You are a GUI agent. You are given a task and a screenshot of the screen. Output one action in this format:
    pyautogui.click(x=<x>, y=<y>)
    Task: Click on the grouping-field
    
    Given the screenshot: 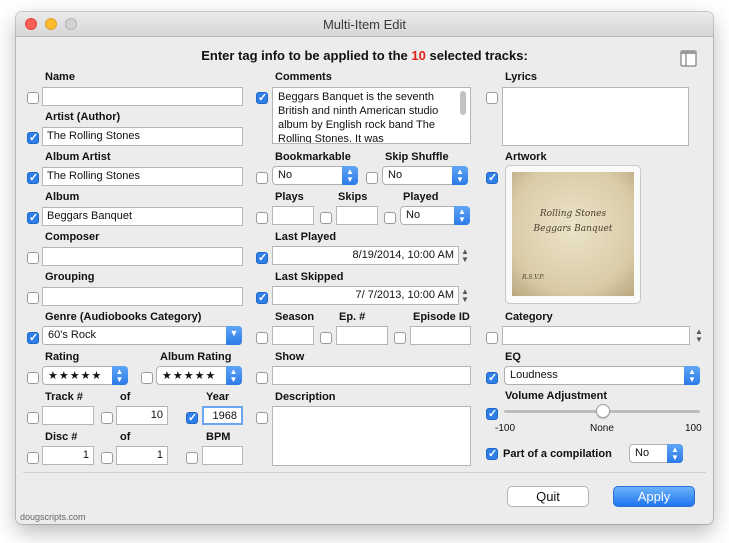 What is the action you would take?
    pyautogui.click(x=142, y=296)
    